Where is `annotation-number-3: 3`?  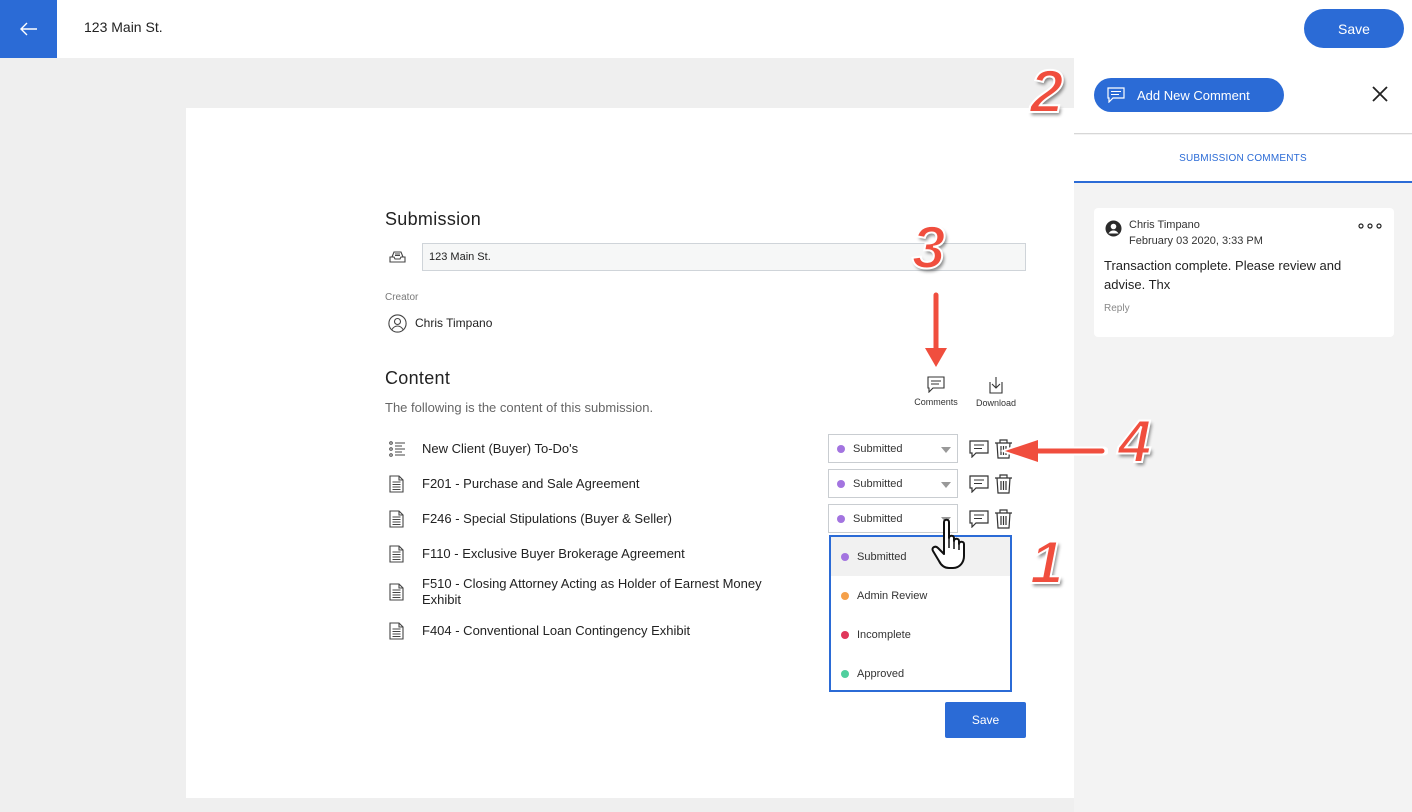 annotation-number-3: 3 is located at coordinates (928, 247).